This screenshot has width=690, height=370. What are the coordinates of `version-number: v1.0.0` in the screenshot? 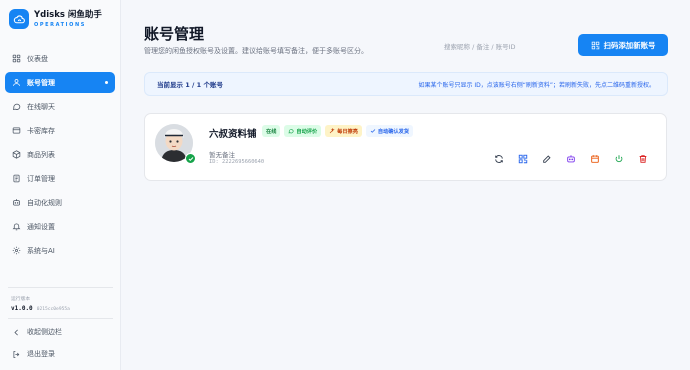 It's located at (22, 308).